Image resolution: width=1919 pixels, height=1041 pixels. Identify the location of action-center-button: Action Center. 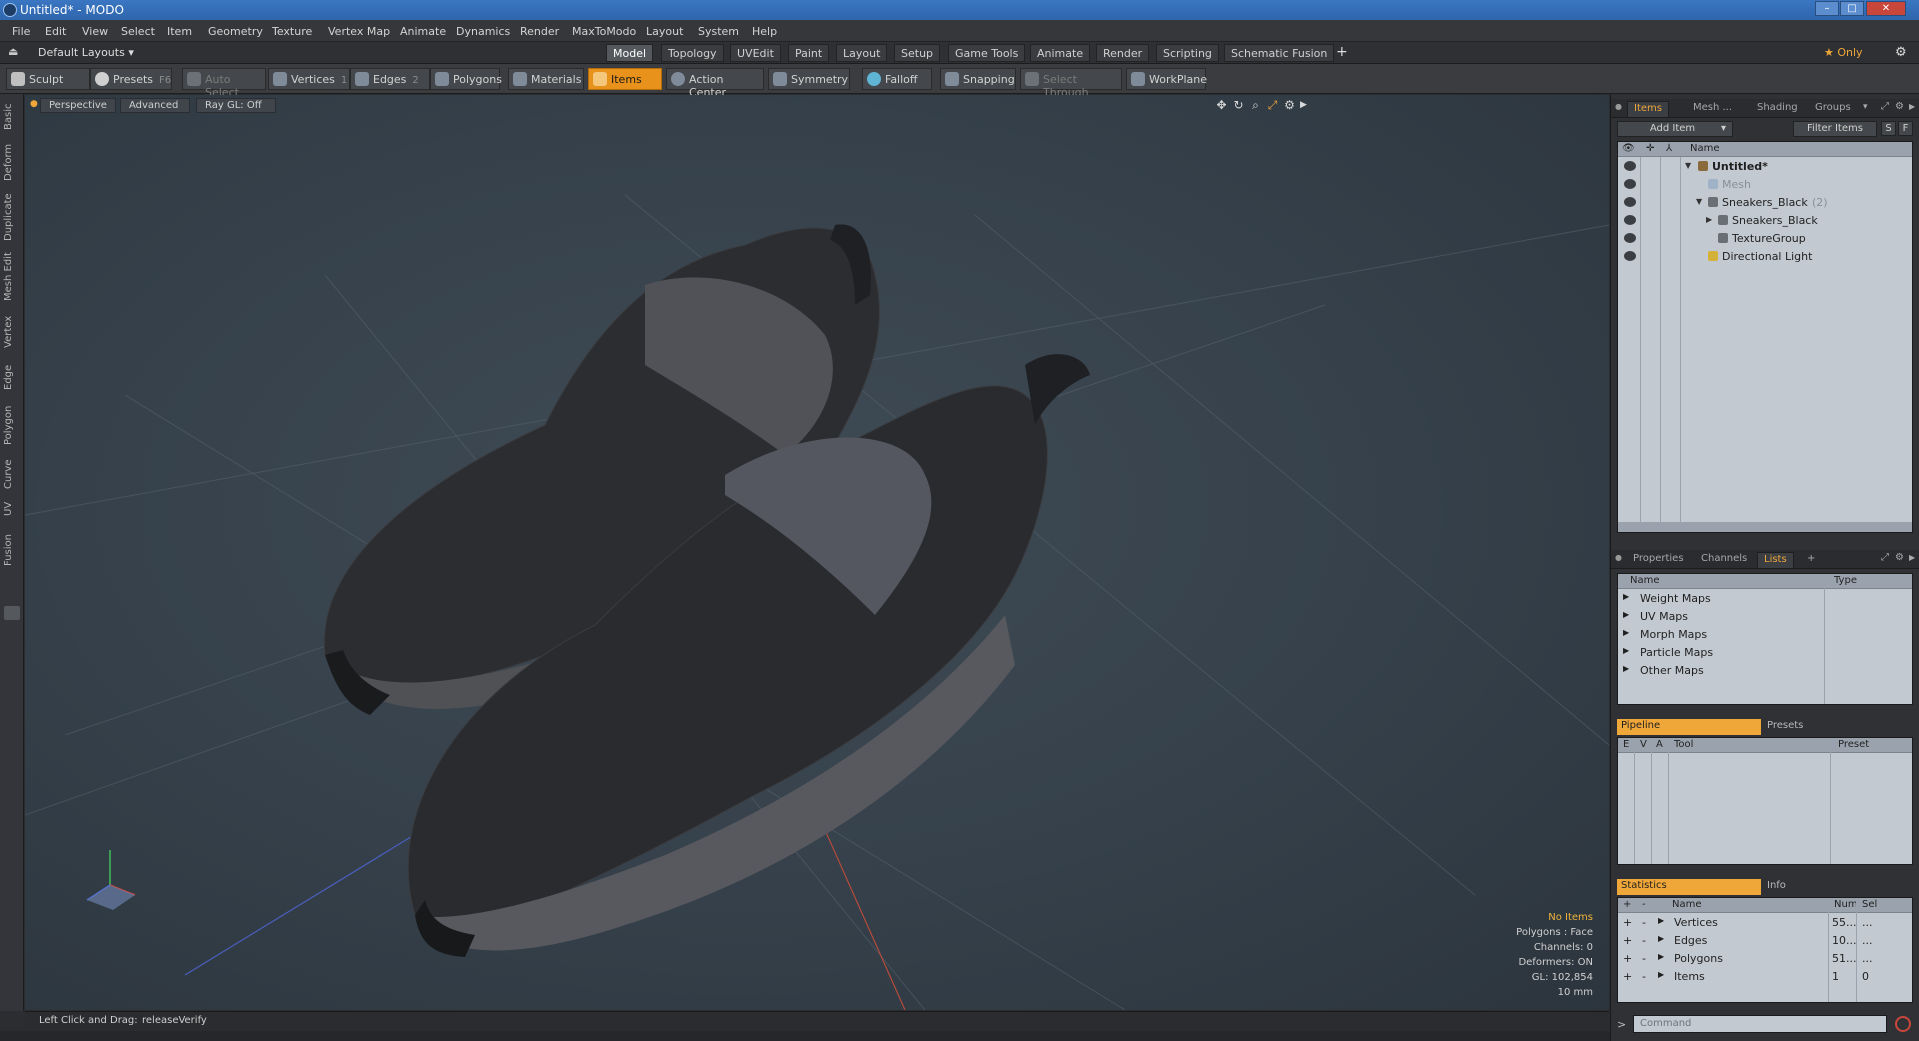
(715, 83).